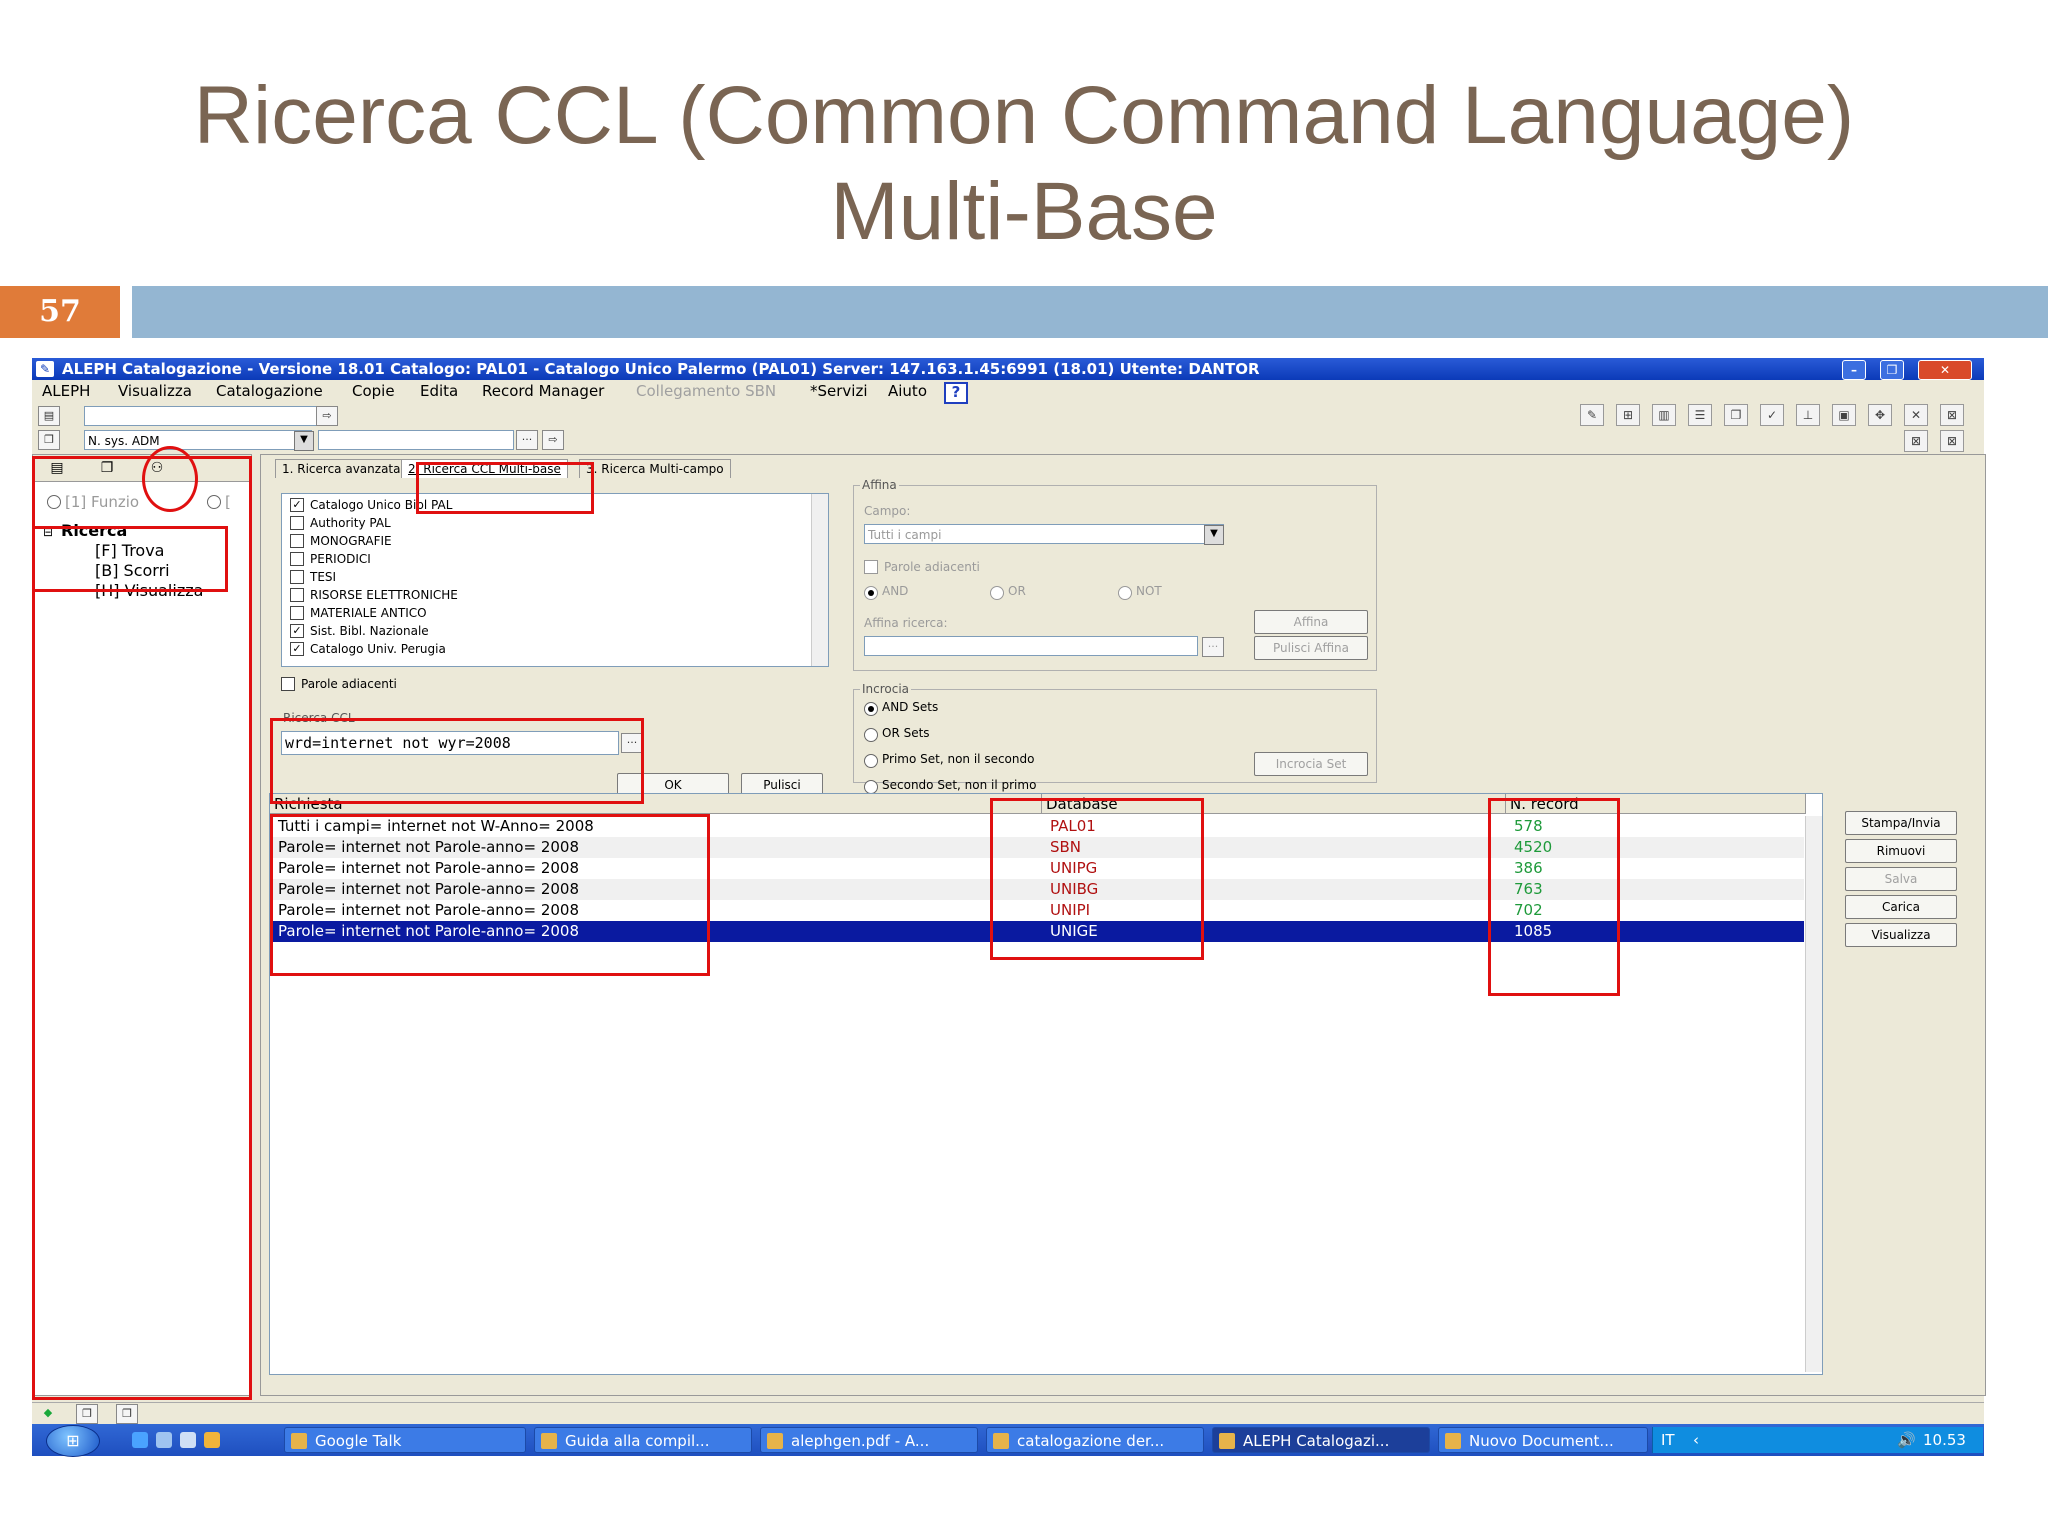 The width and height of the screenshot is (2048, 1536). I want to click on tree-item-trova: [F] Trova, so click(129, 550).